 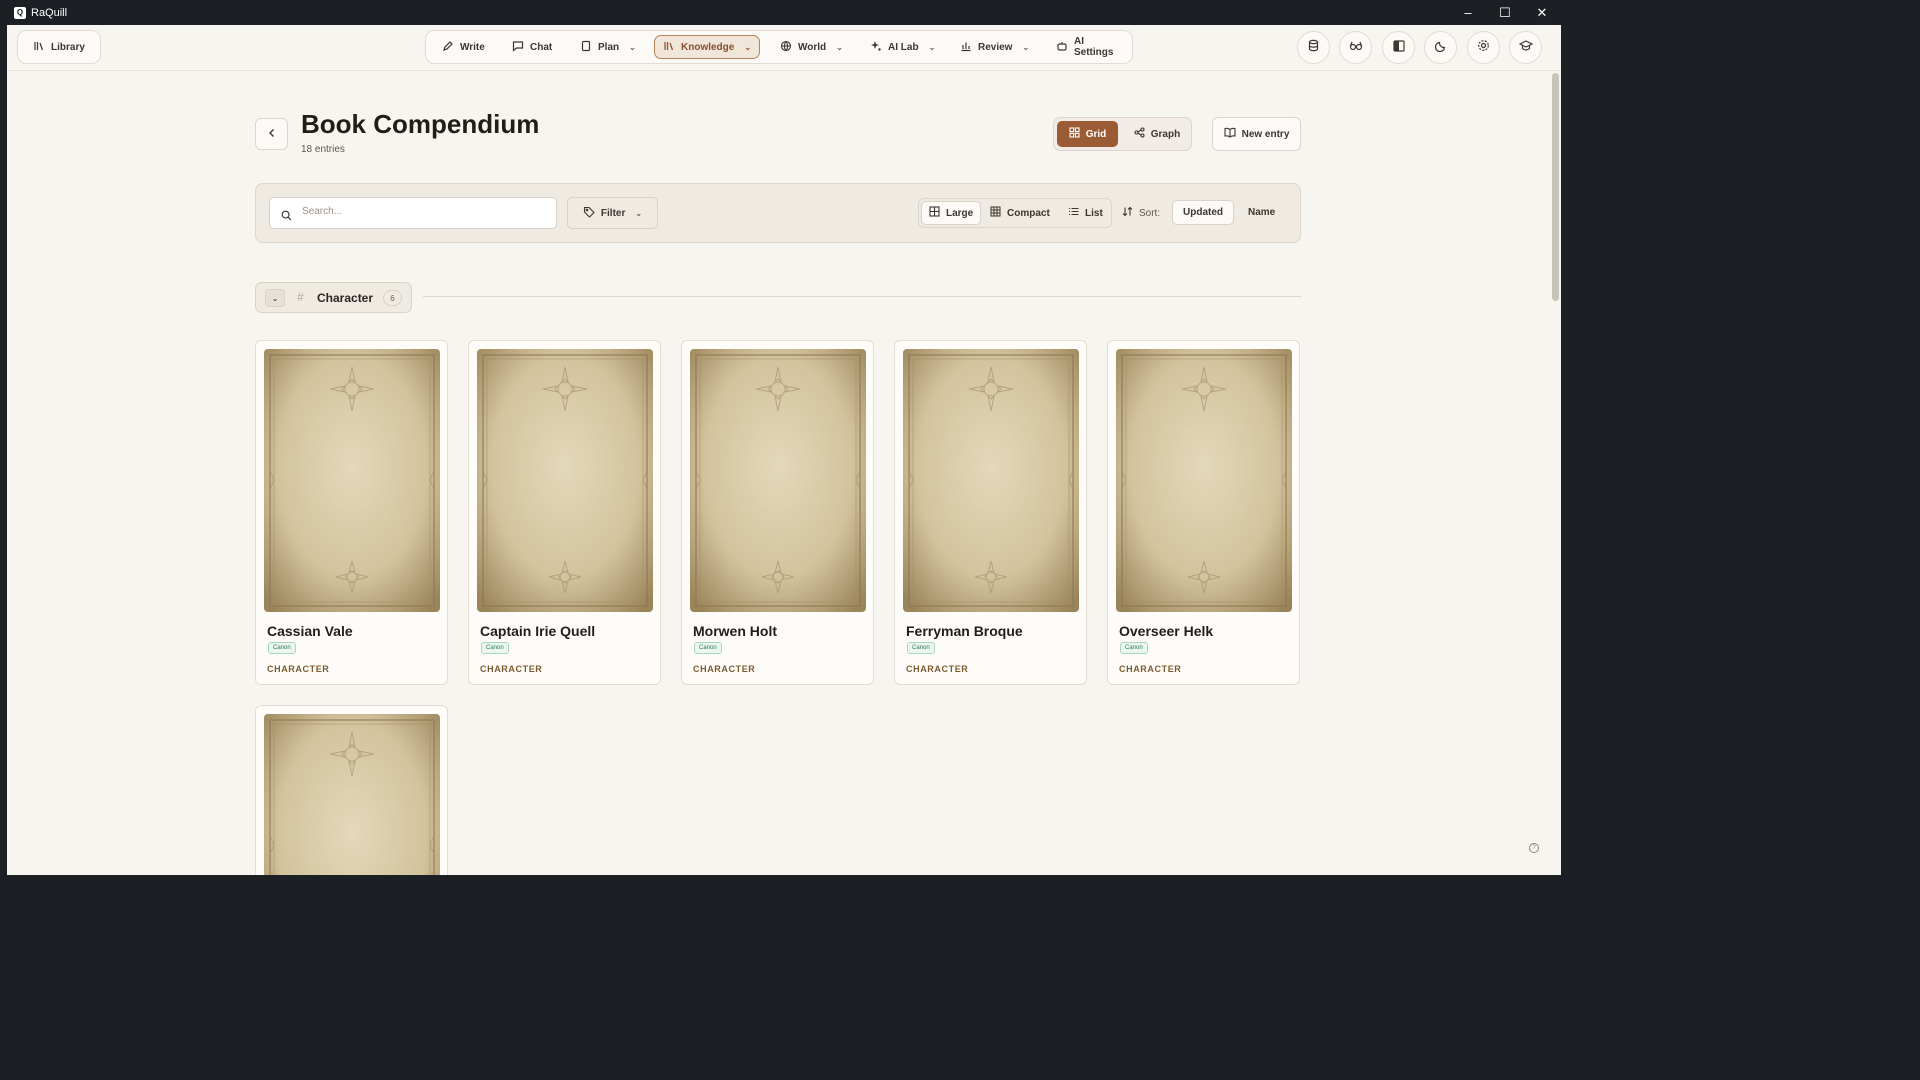 I want to click on search-input, so click(x=422, y=211).